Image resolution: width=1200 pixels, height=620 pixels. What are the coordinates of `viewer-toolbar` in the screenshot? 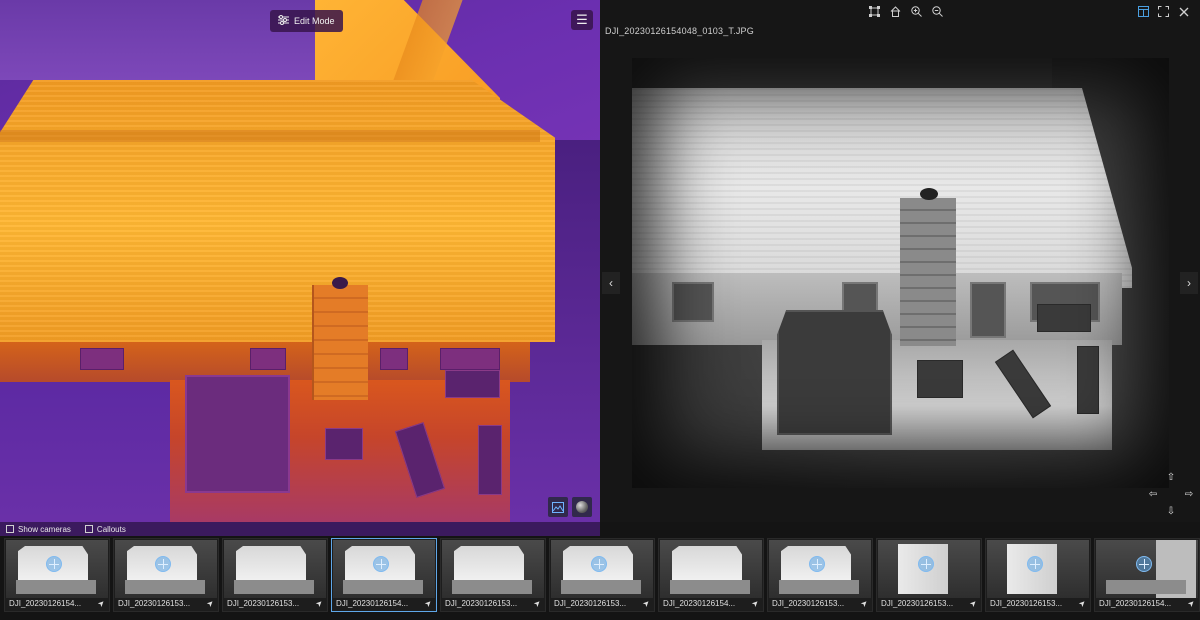 It's located at (900, 12).